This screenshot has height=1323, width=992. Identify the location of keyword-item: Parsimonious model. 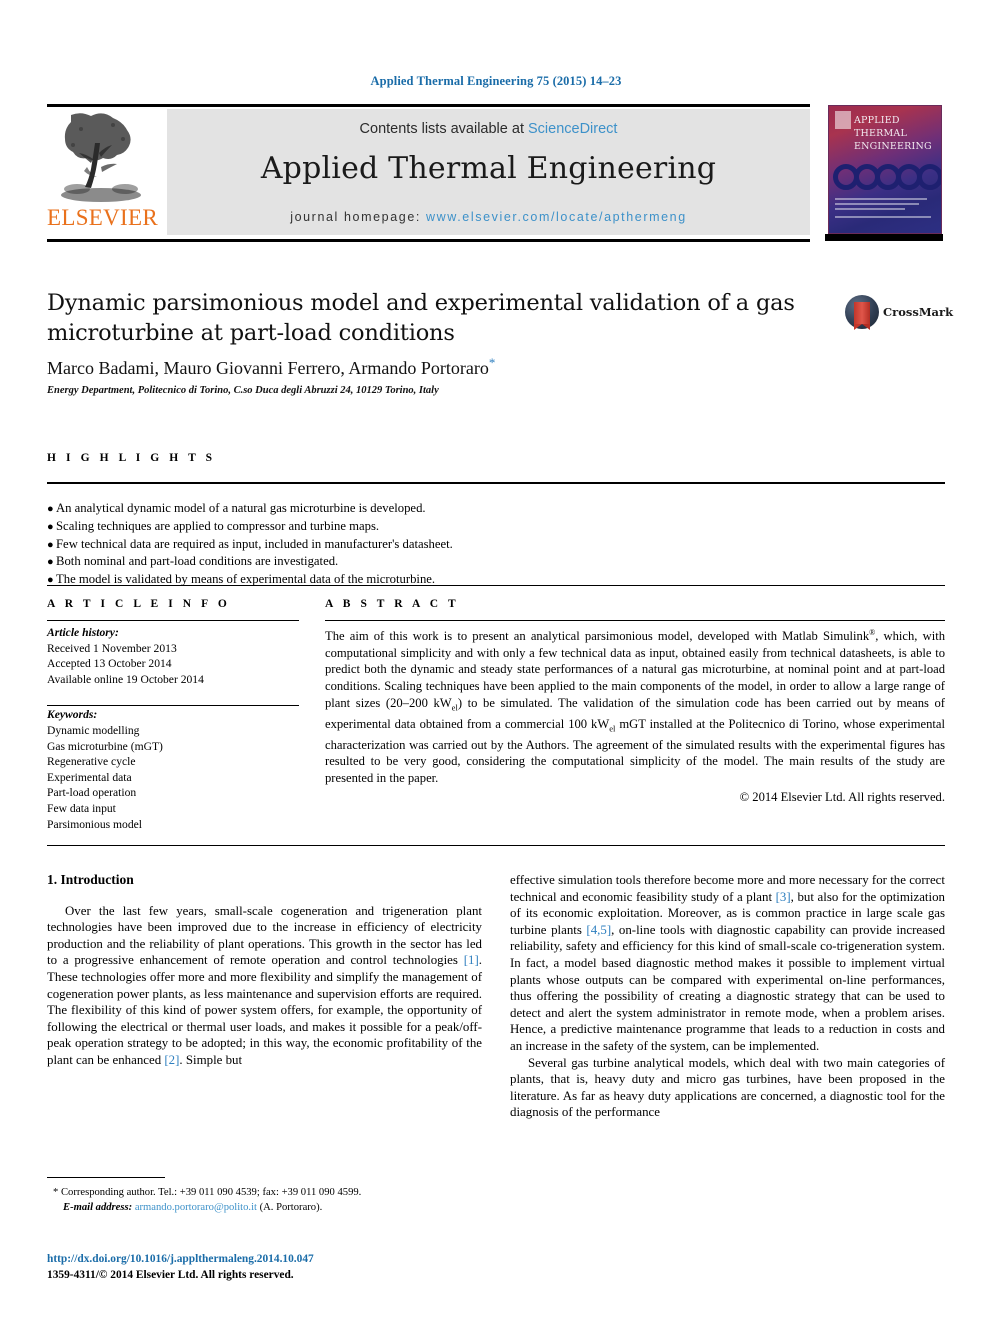
(95, 824).